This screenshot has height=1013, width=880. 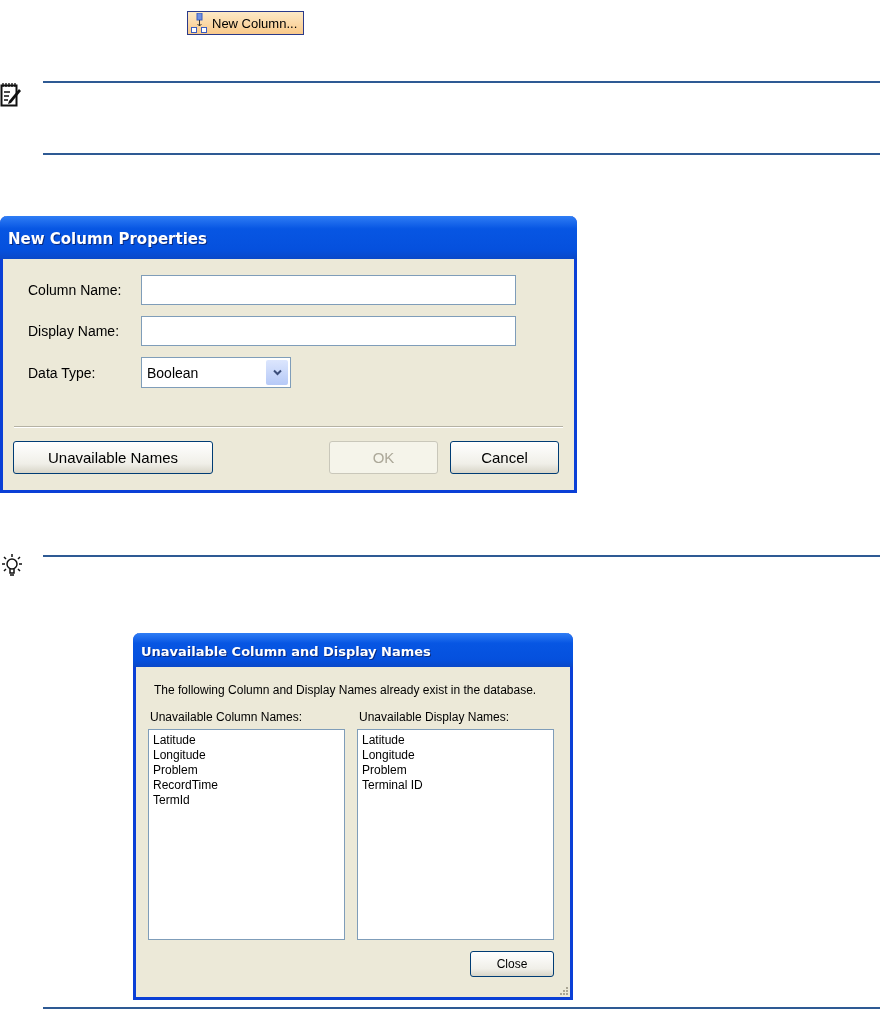 I want to click on window-title: Unavailable Column and Display Names, so click(x=353, y=650).